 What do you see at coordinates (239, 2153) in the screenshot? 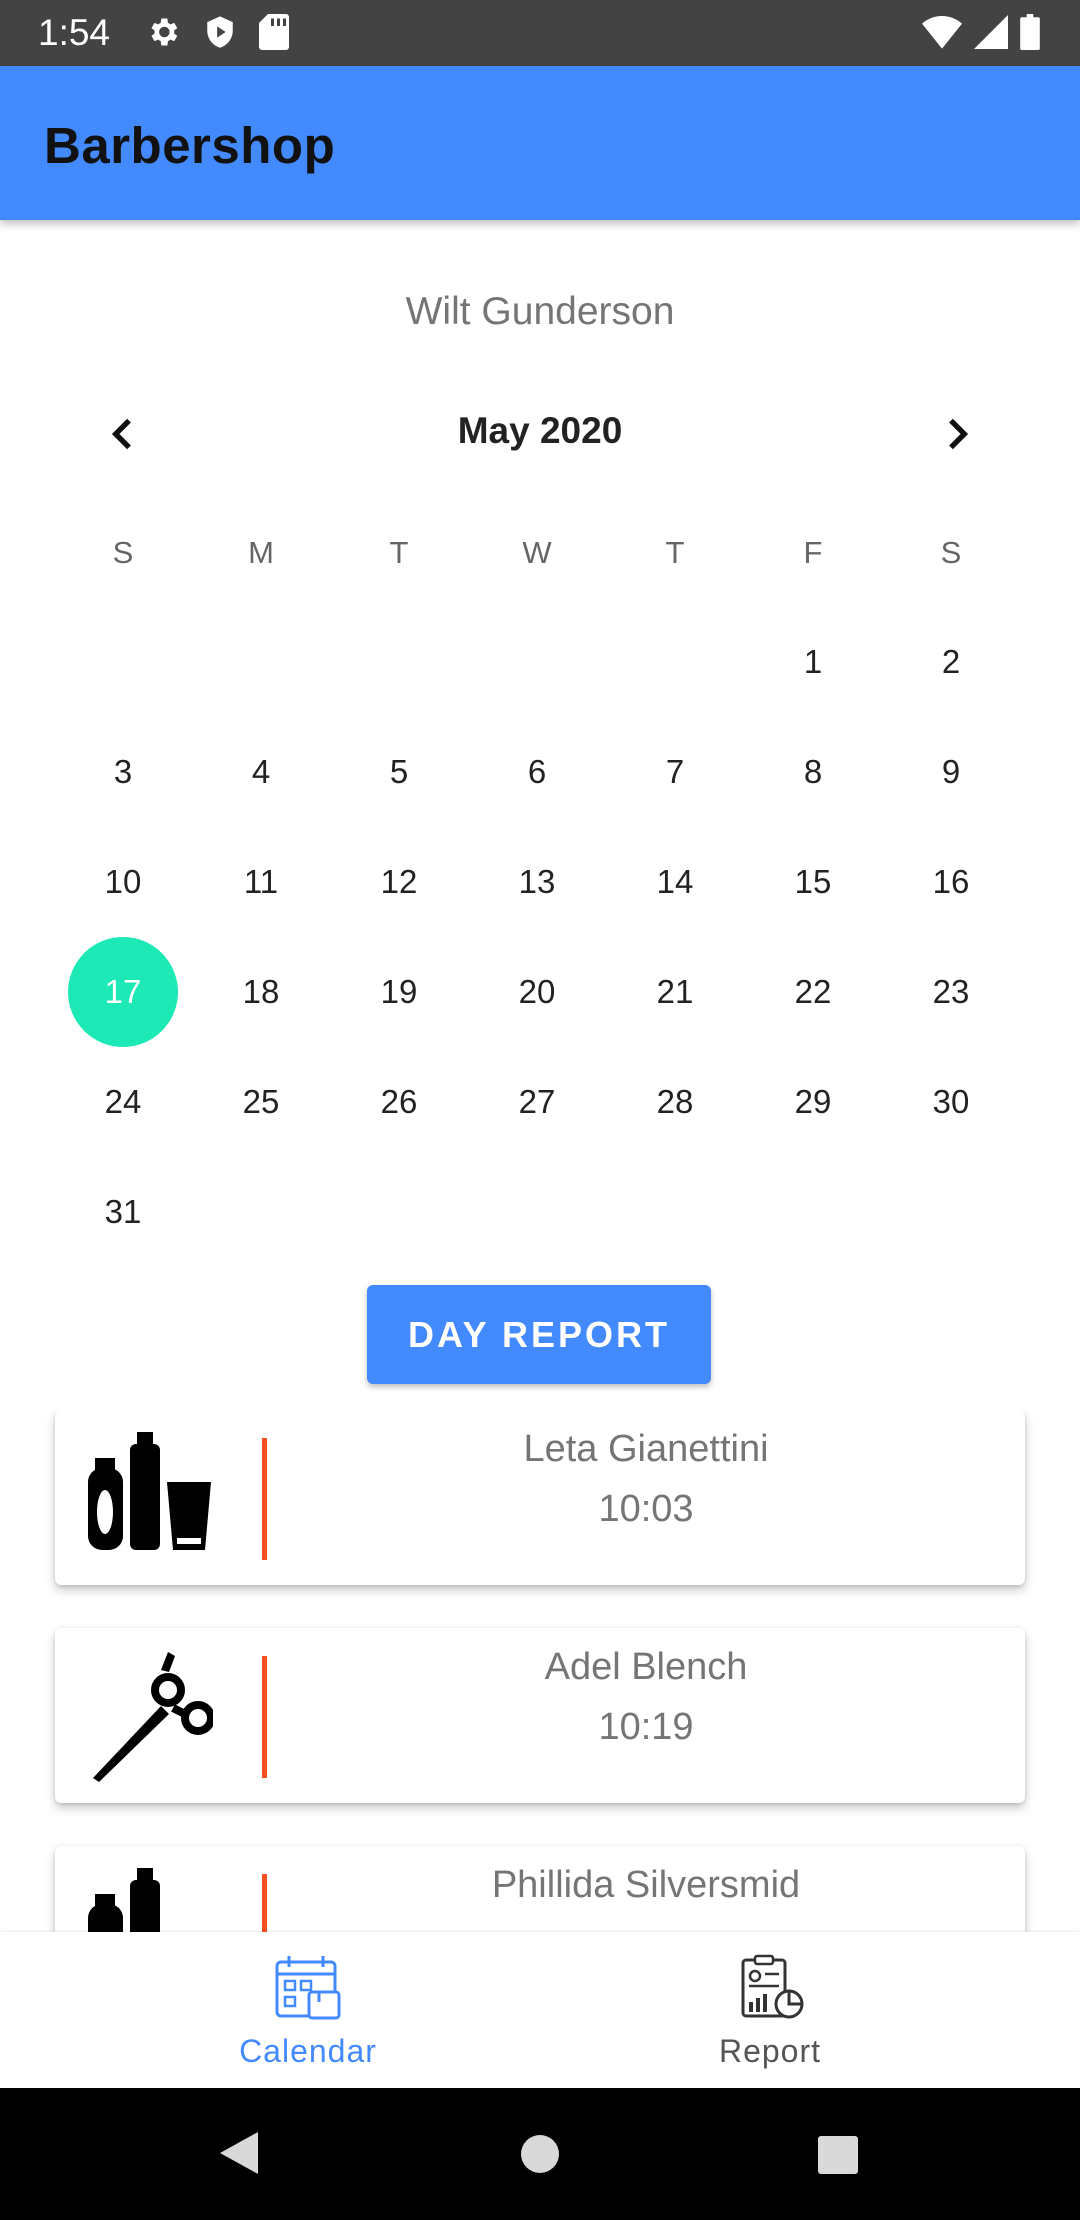
I see `back-icon` at bounding box center [239, 2153].